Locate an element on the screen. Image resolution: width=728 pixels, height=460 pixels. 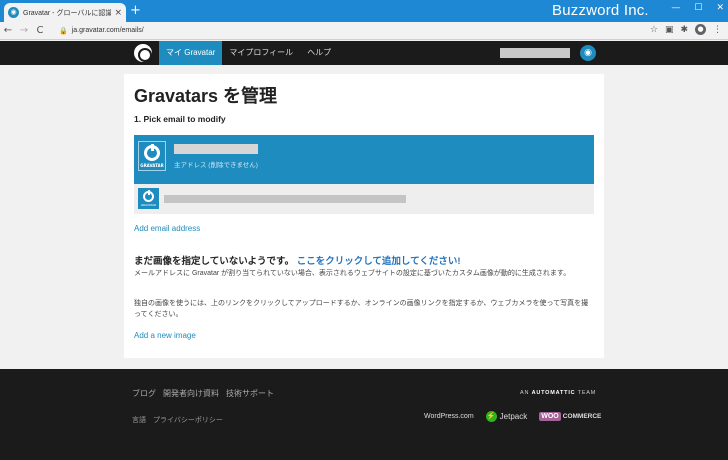
woo-commerce-text: COMMERCE is located at coordinates (582, 416).